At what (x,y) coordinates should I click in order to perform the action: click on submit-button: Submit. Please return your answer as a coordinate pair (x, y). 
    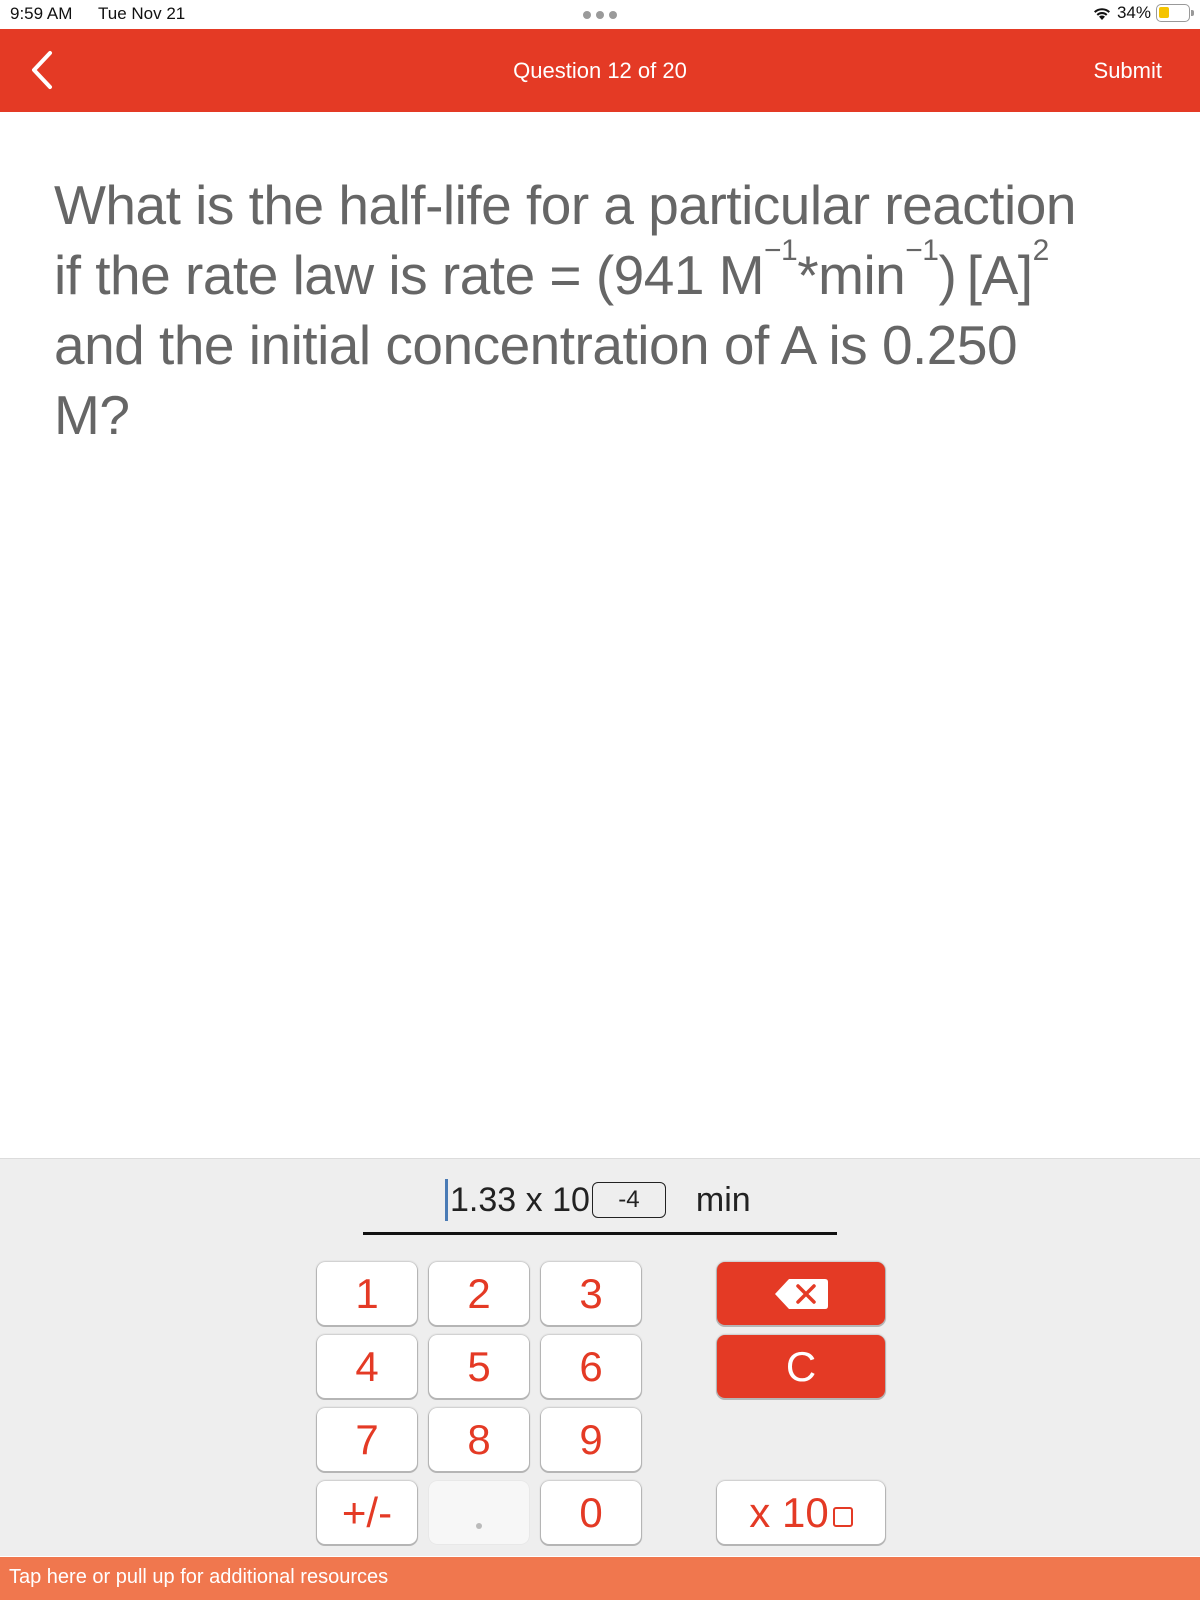
    Looking at the image, I should click on (1128, 71).